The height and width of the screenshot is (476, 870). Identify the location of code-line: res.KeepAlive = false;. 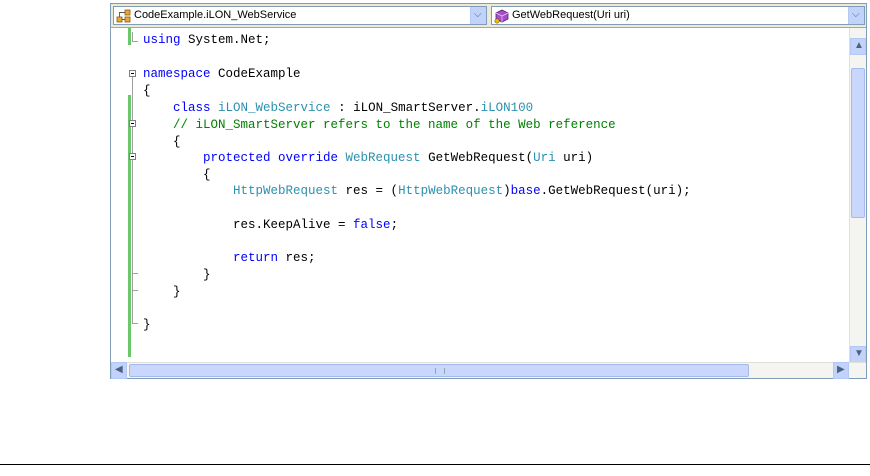
(316, 225).